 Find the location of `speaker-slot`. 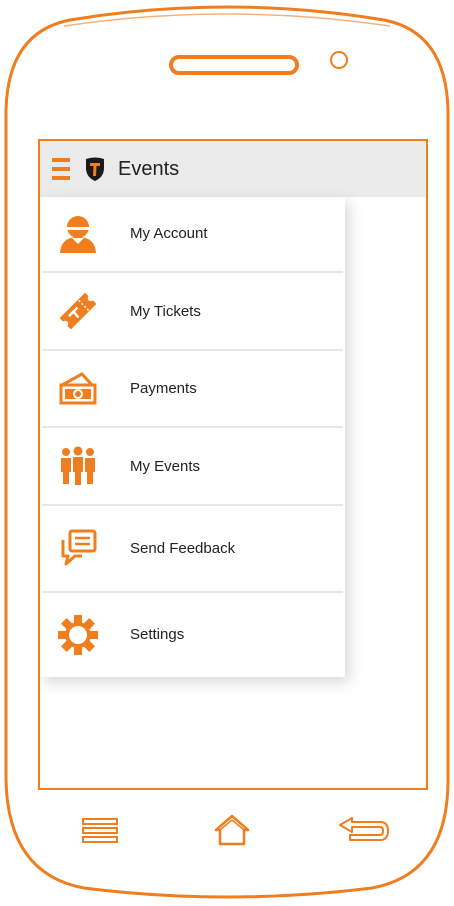

speaker-slot is located at coordinates (234, 65).